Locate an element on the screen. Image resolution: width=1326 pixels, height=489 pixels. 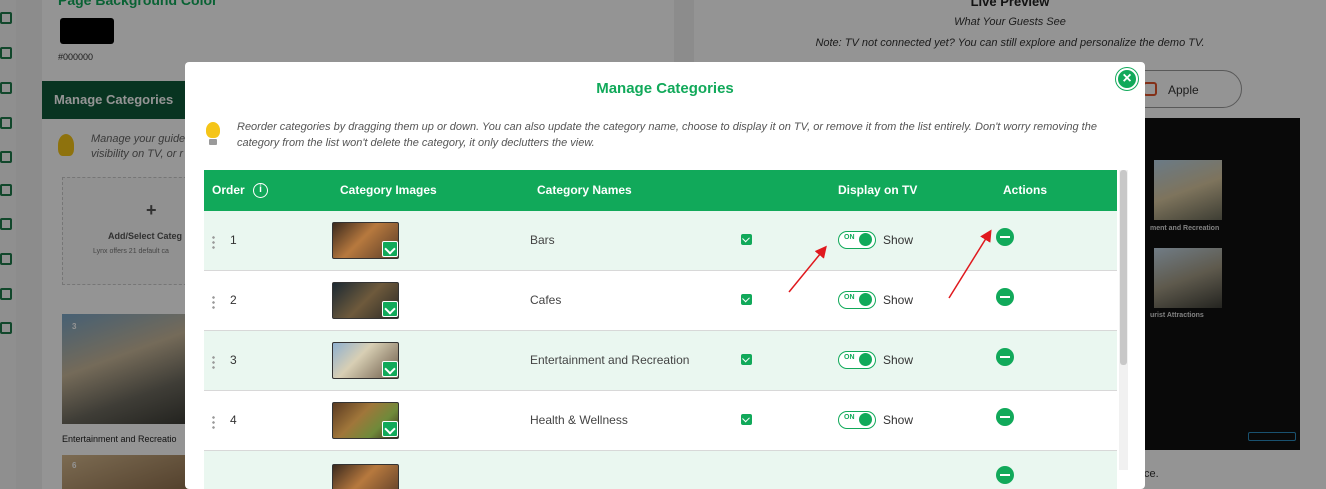
arrow-to-remove is located at coordinates (970, 264).